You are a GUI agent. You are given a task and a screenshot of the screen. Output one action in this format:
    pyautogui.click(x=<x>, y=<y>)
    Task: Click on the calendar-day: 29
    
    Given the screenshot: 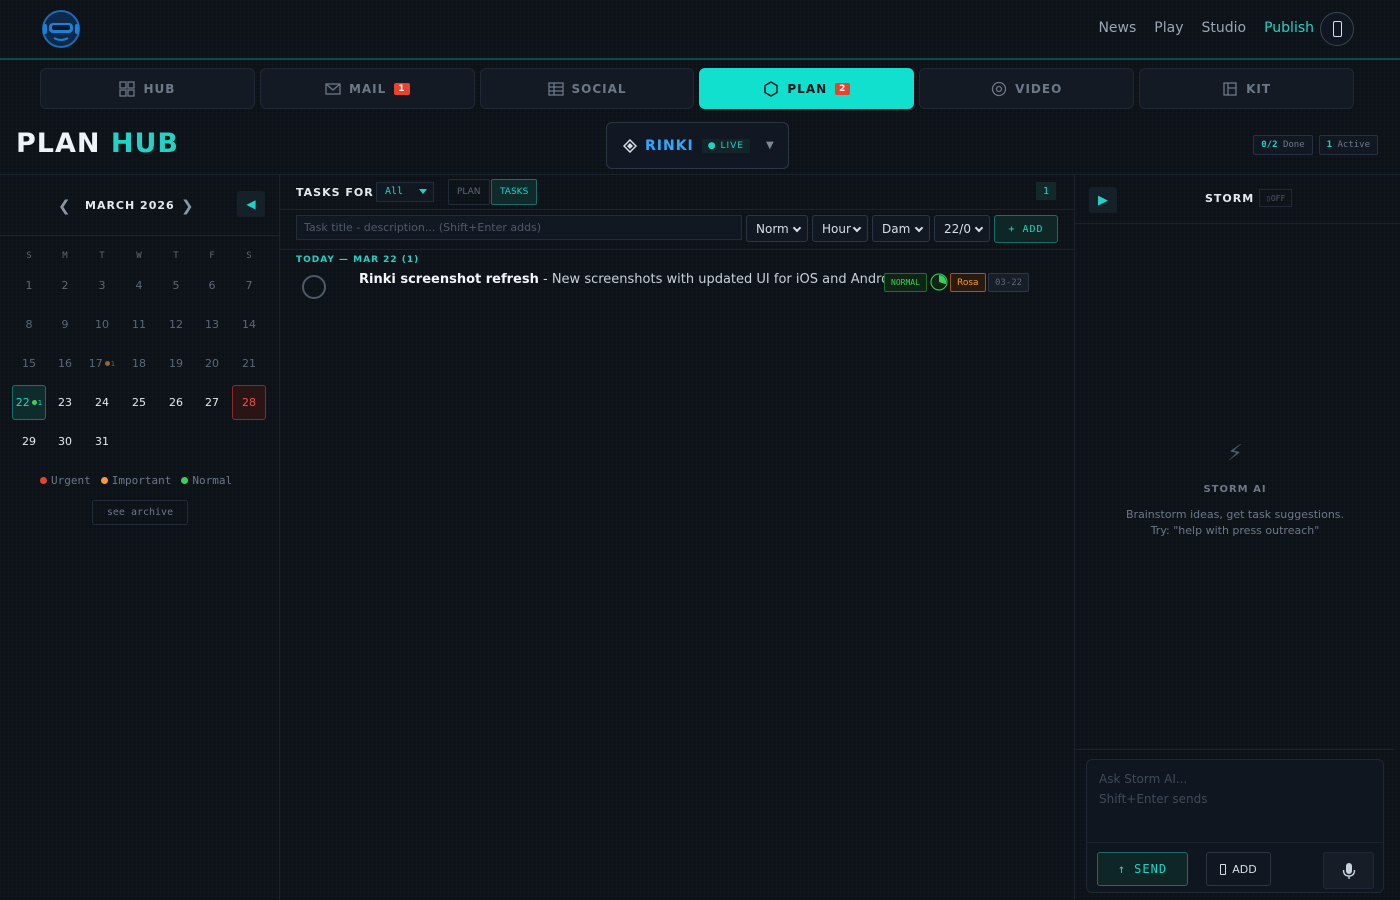 What is the action you would take?
    pyautogui.click(x=29, y=441)
    